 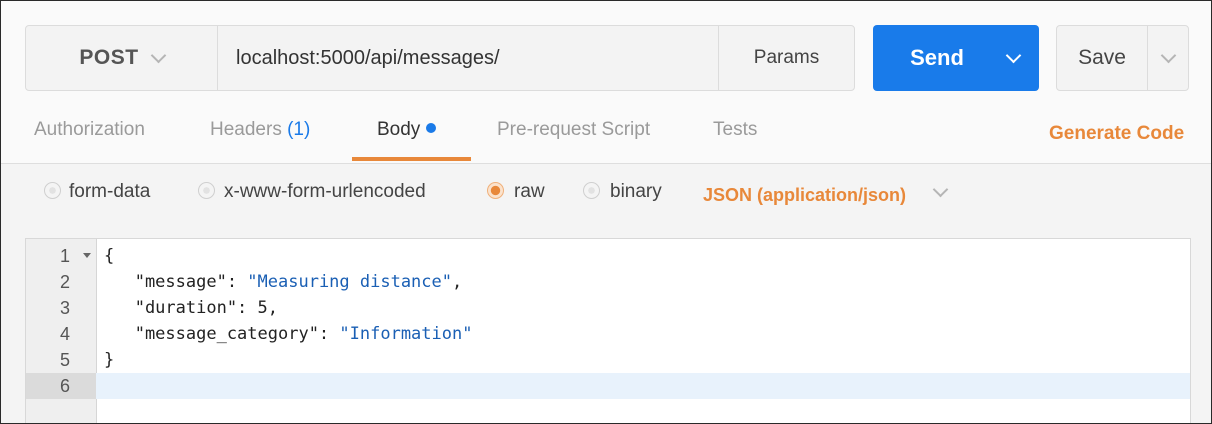 I want to click on tab-label: Pre-request Script, so click(x=574, y=129).